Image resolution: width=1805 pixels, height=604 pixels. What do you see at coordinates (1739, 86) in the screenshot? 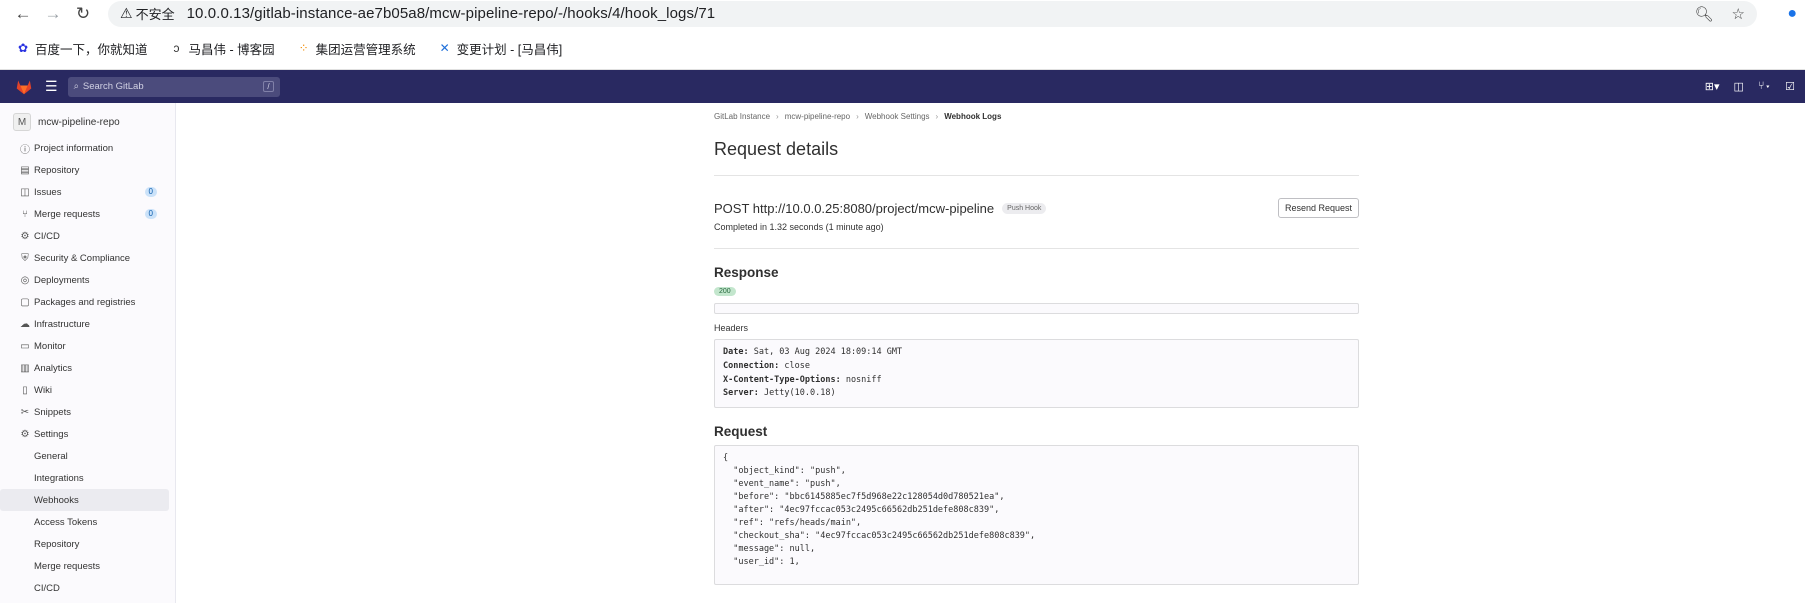
I see `issues-header-icon: ◫` at bounding box center [1739, 86].